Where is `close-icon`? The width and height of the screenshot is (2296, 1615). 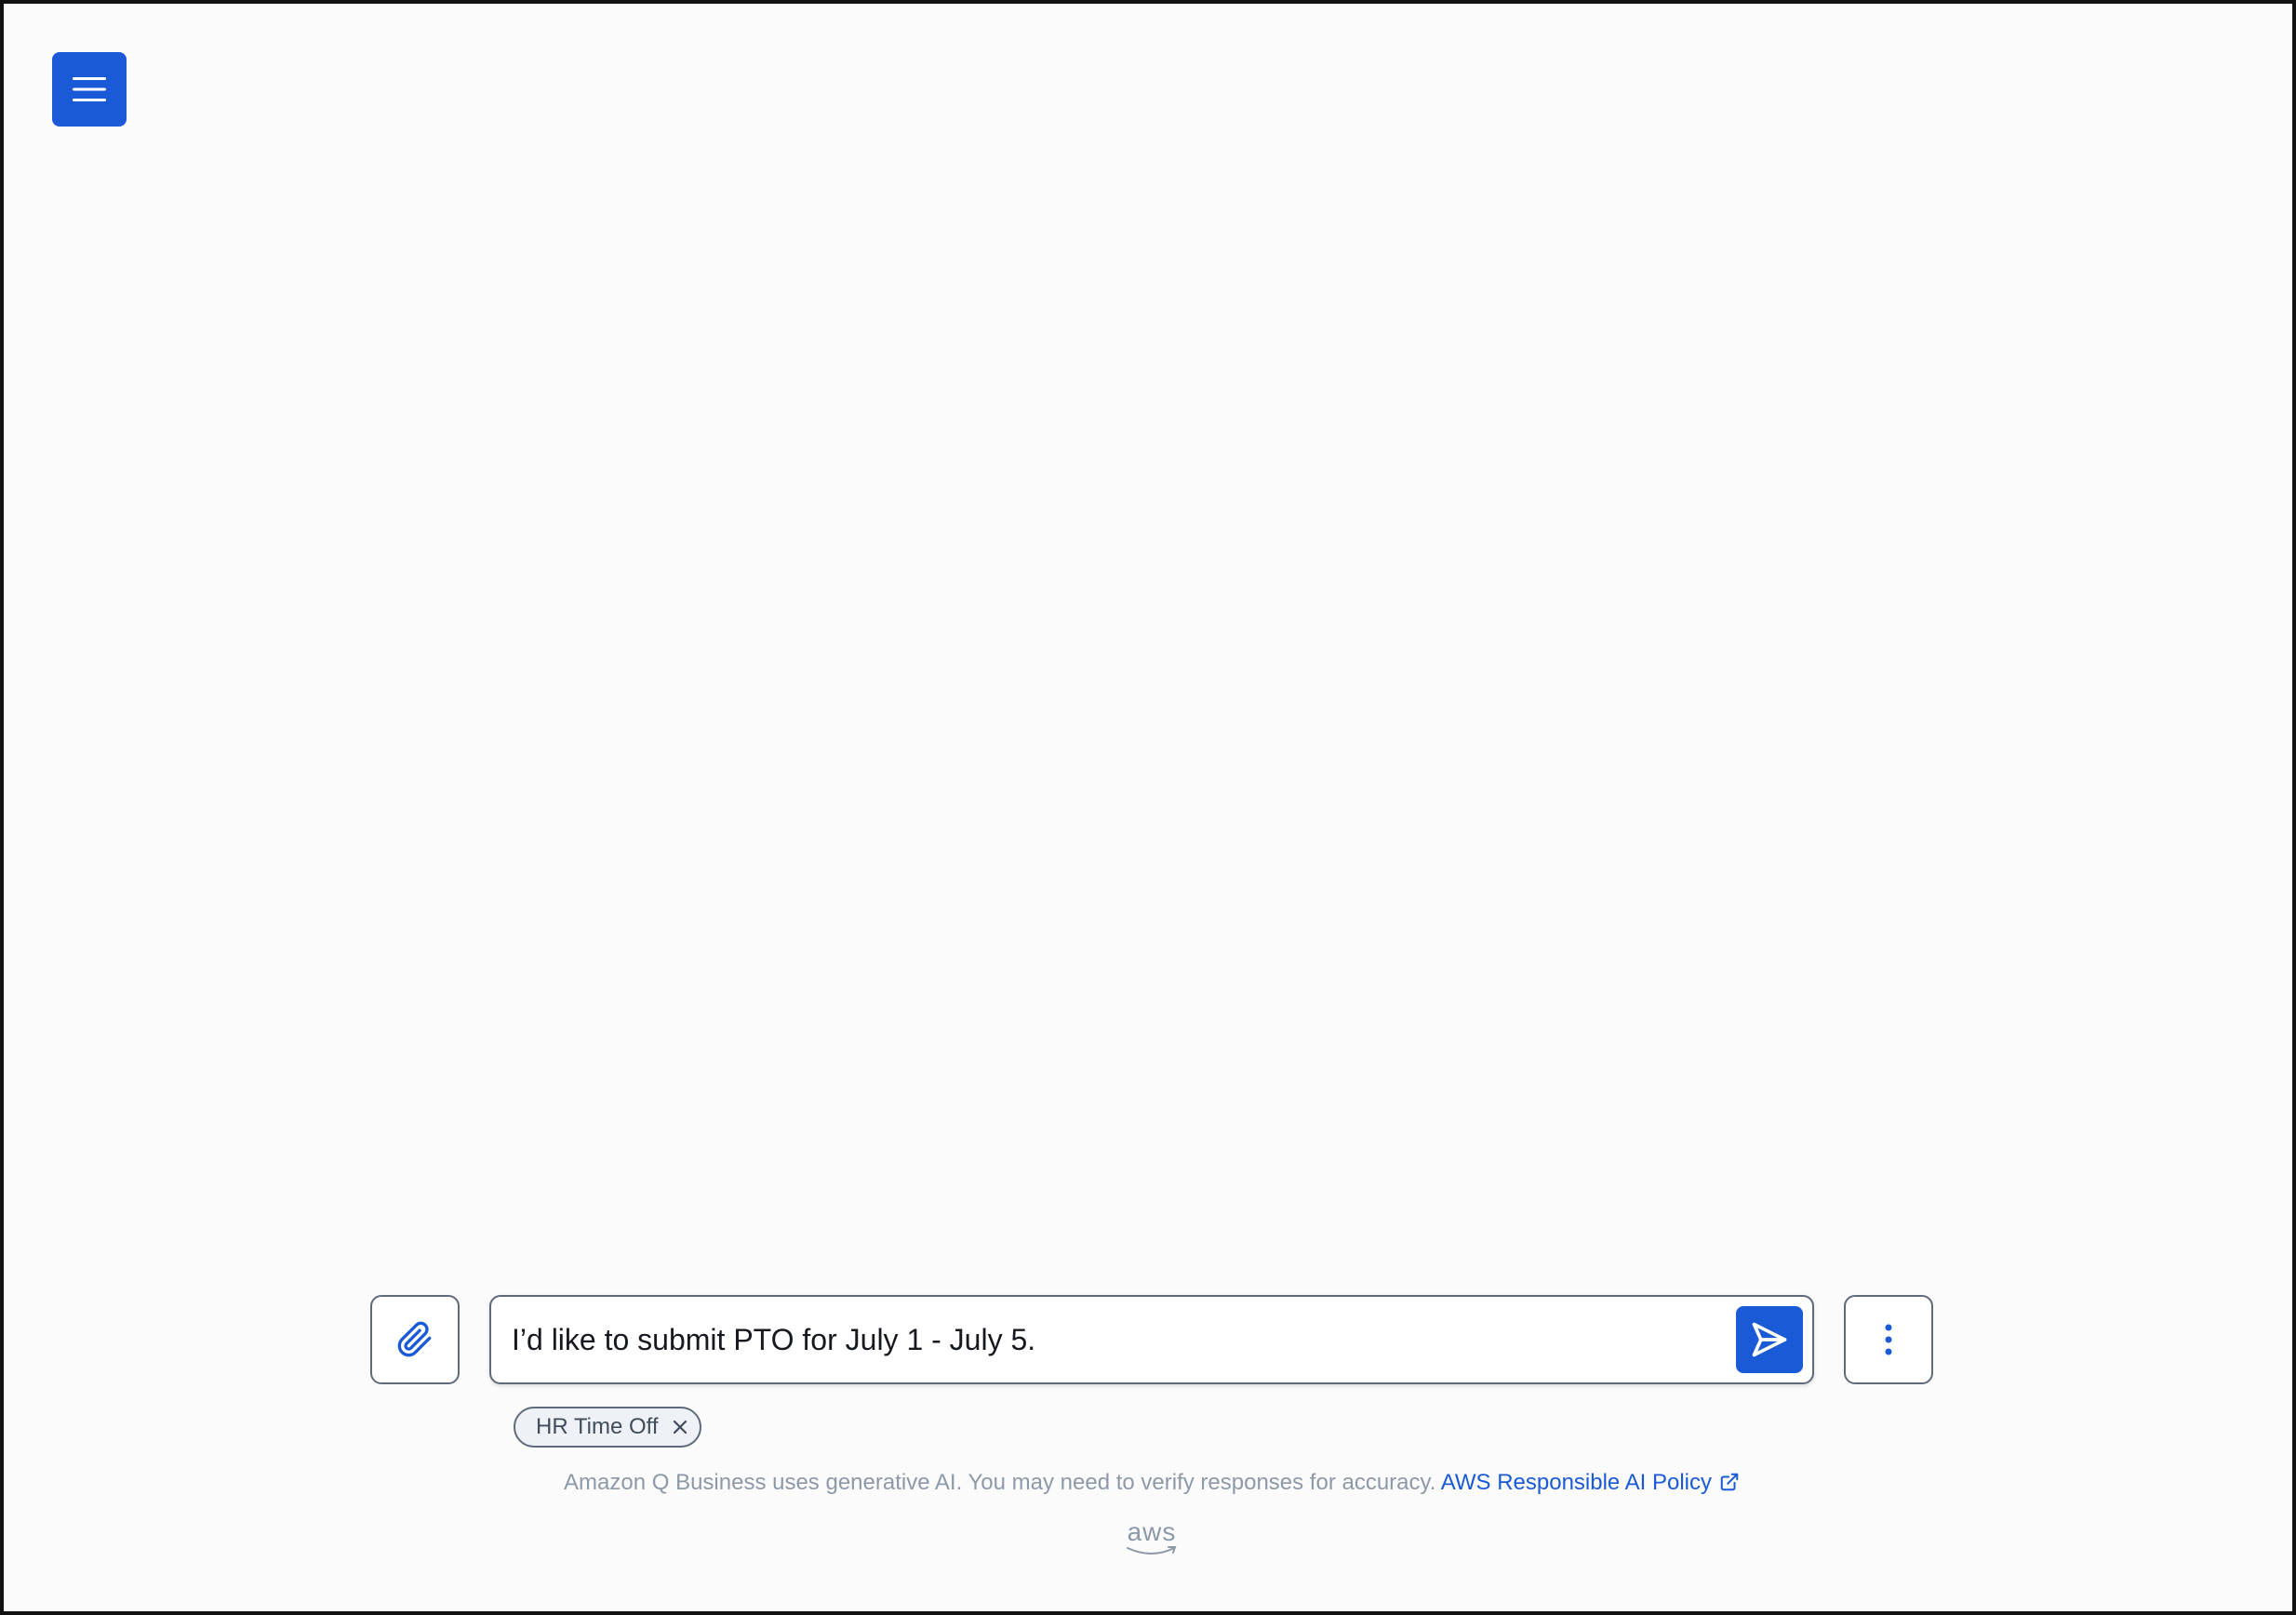 close-icon is located at coordinates (680, 1427).